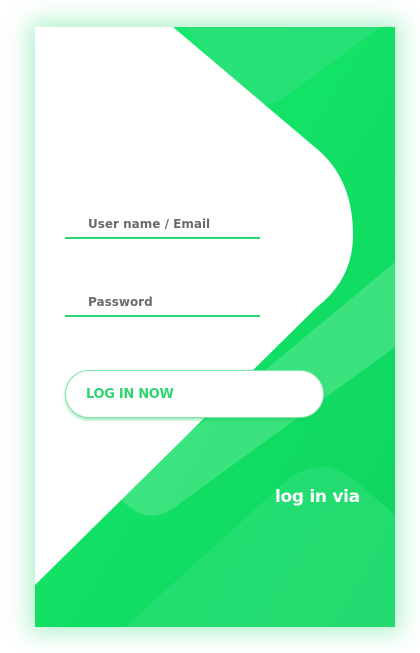  I want to click on password-input, so click(162, 303).